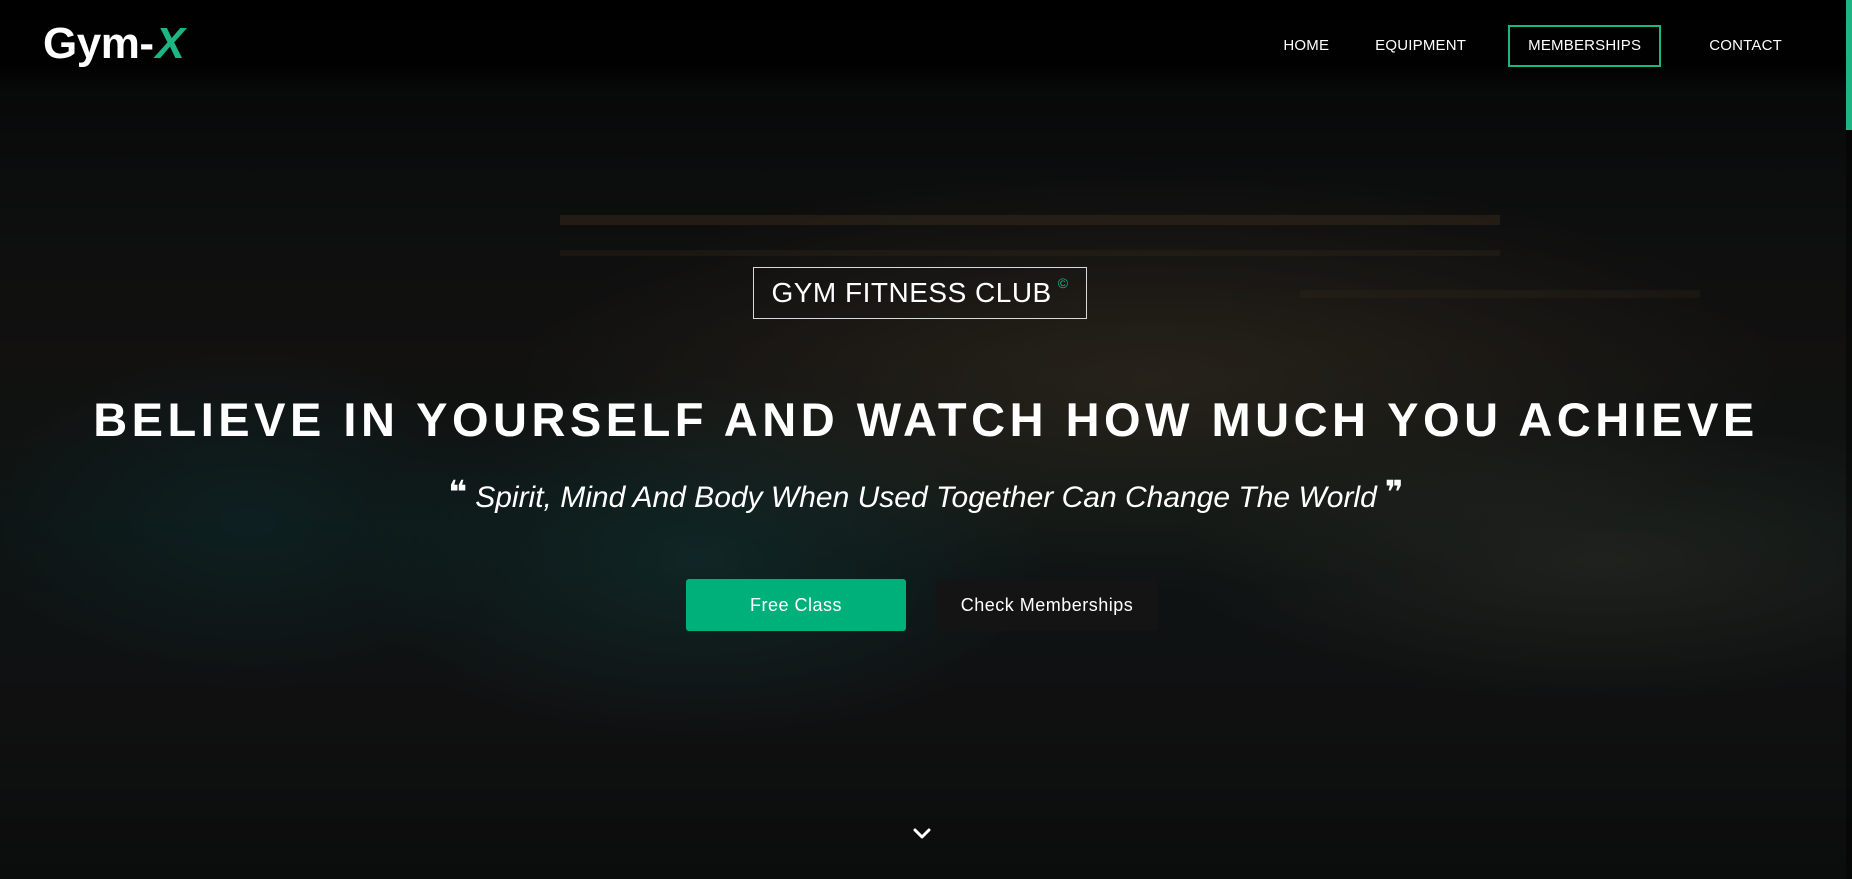 This screenshot has width=1852, height=879. Describe the element at coordinates (1745, 46) in the screenshot. I see `nav-item-contact: CONTACT` at that location.